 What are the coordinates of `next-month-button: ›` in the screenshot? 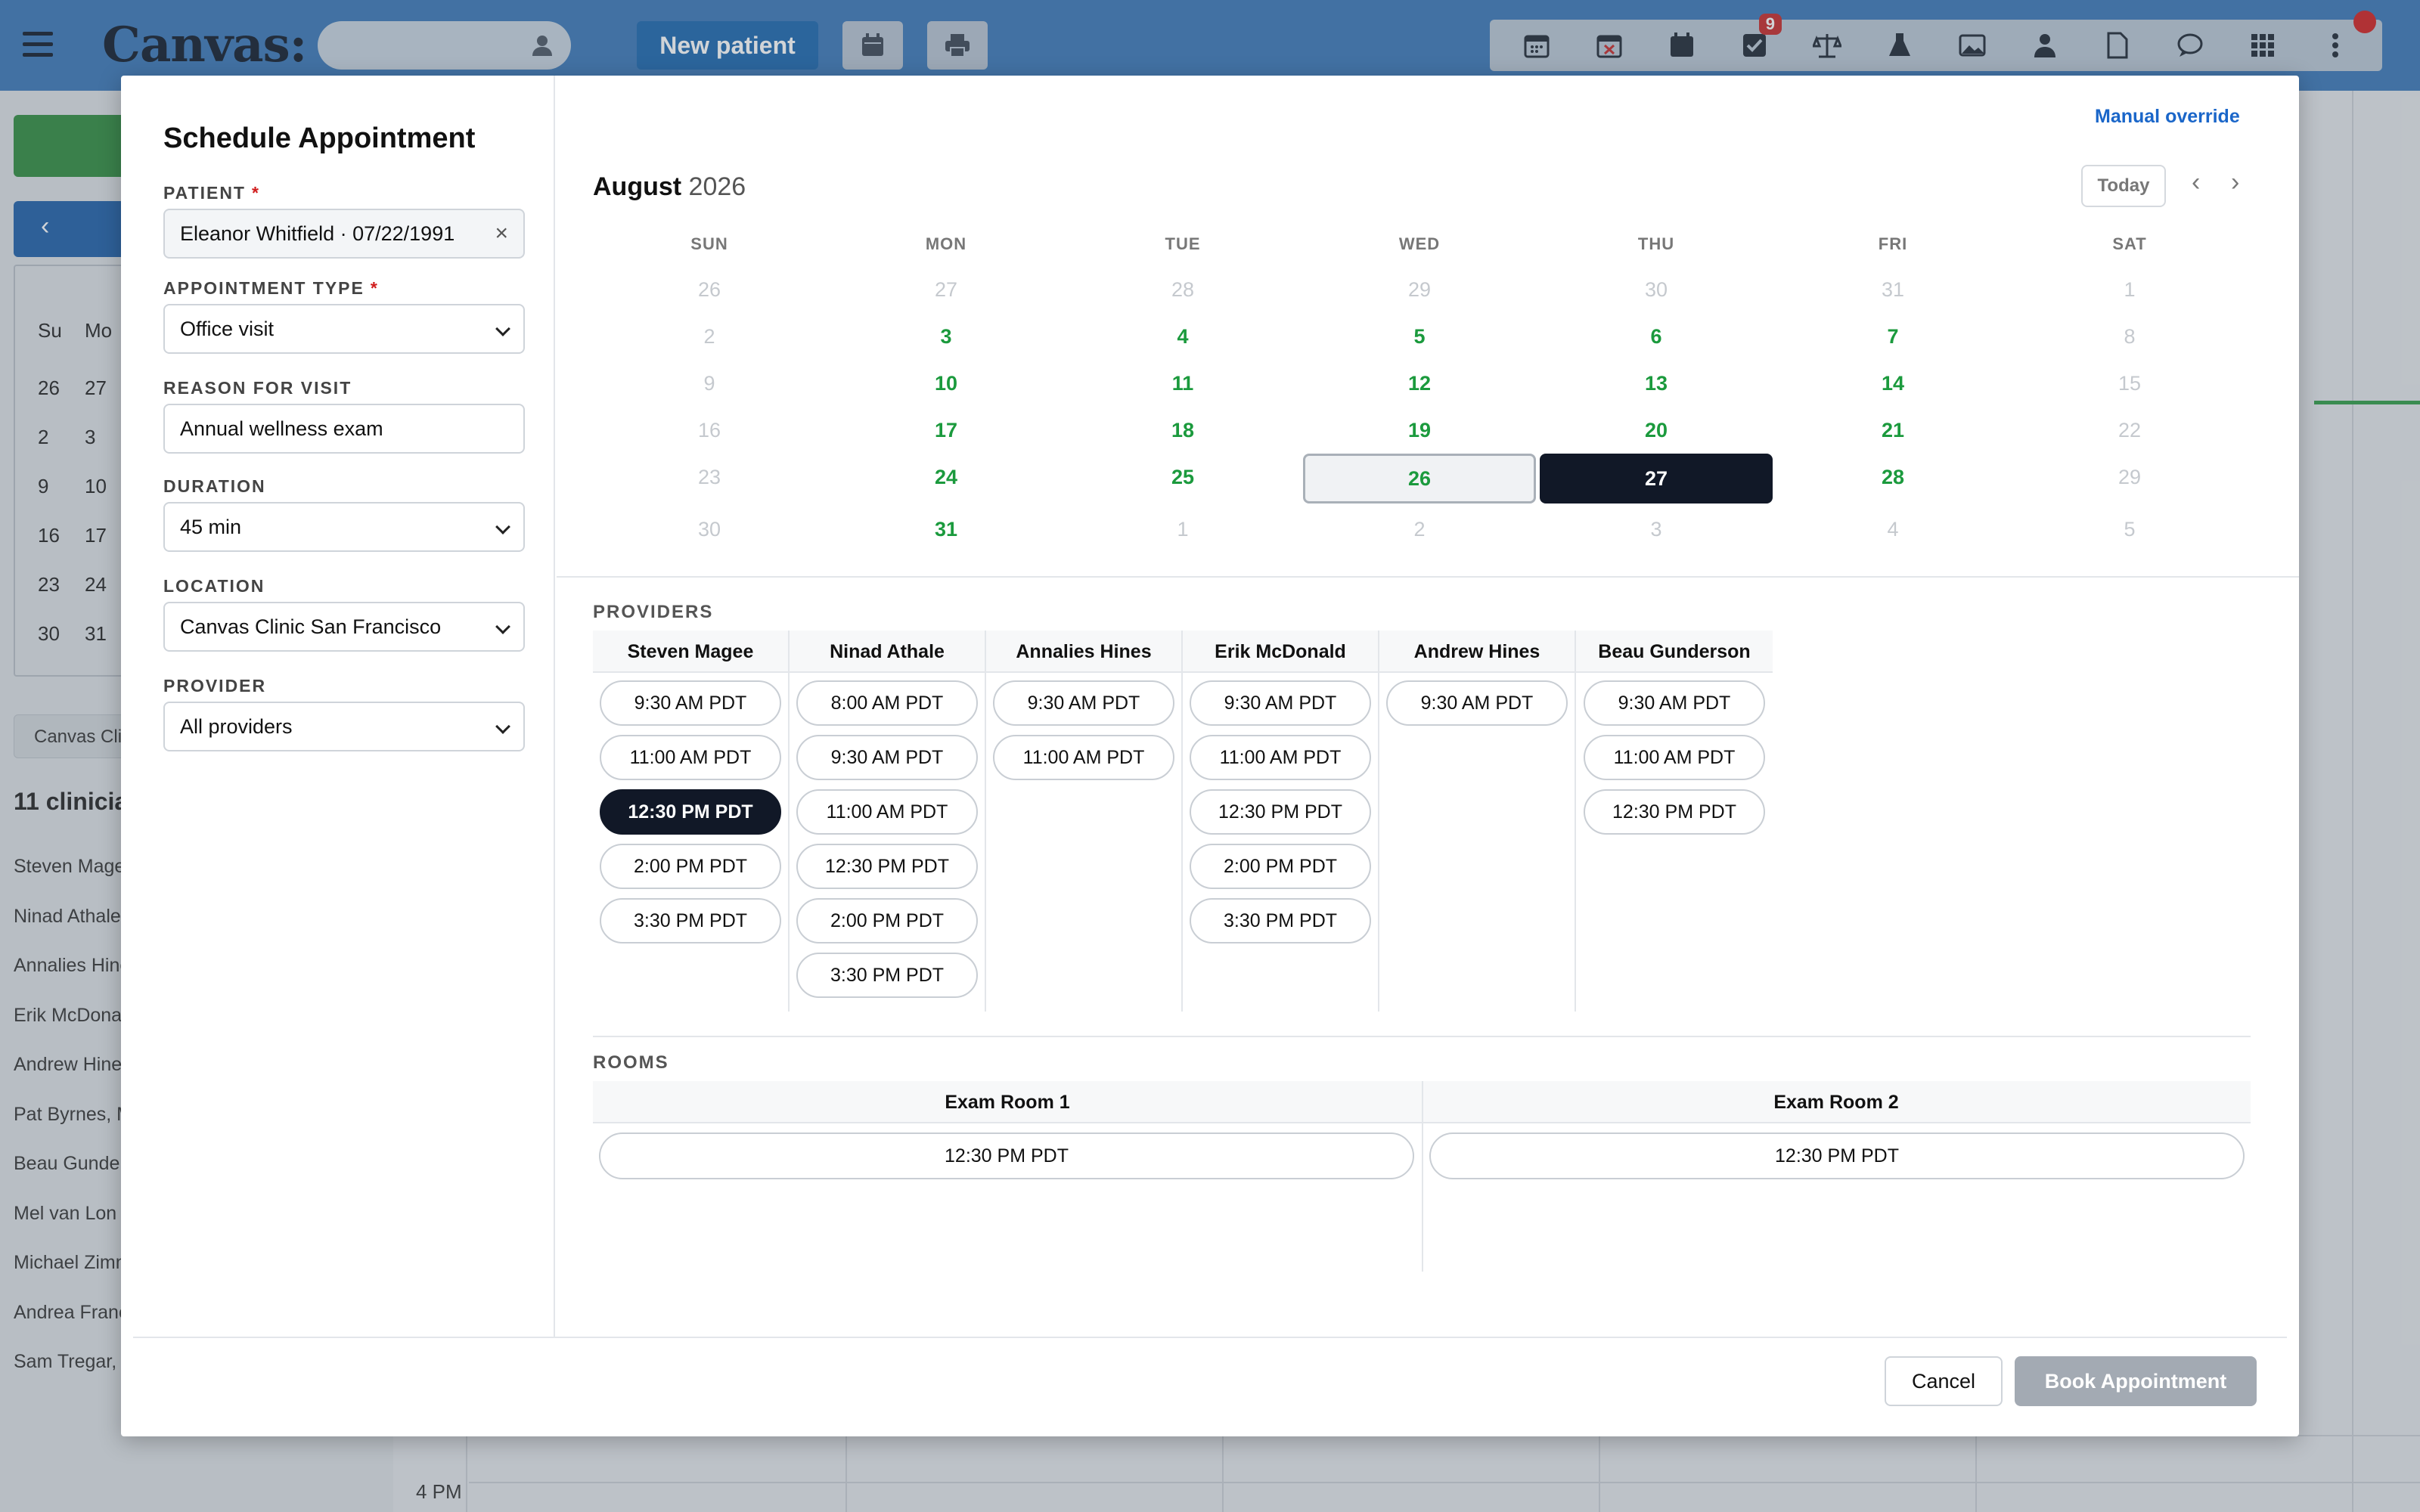 It's located at (2235, 182).